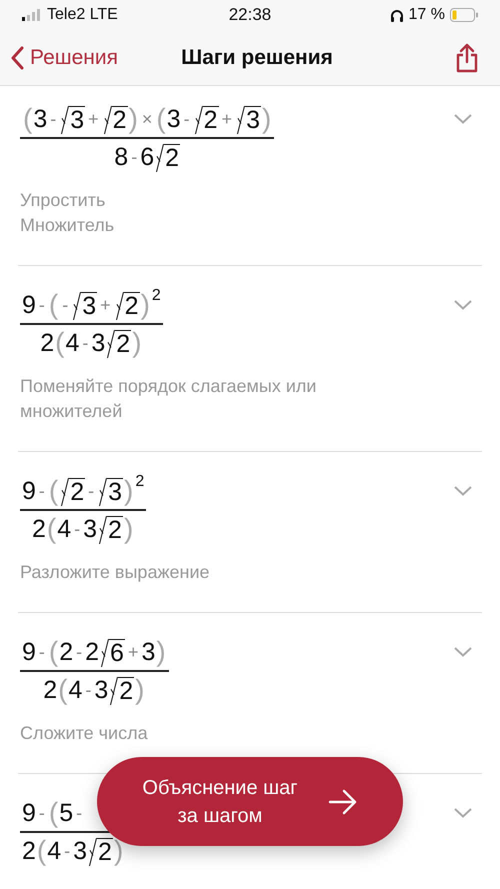 The width and height of the screenshot is (500, 889). I want to click on step-description: Упростить Множитель, so click(68, 213).